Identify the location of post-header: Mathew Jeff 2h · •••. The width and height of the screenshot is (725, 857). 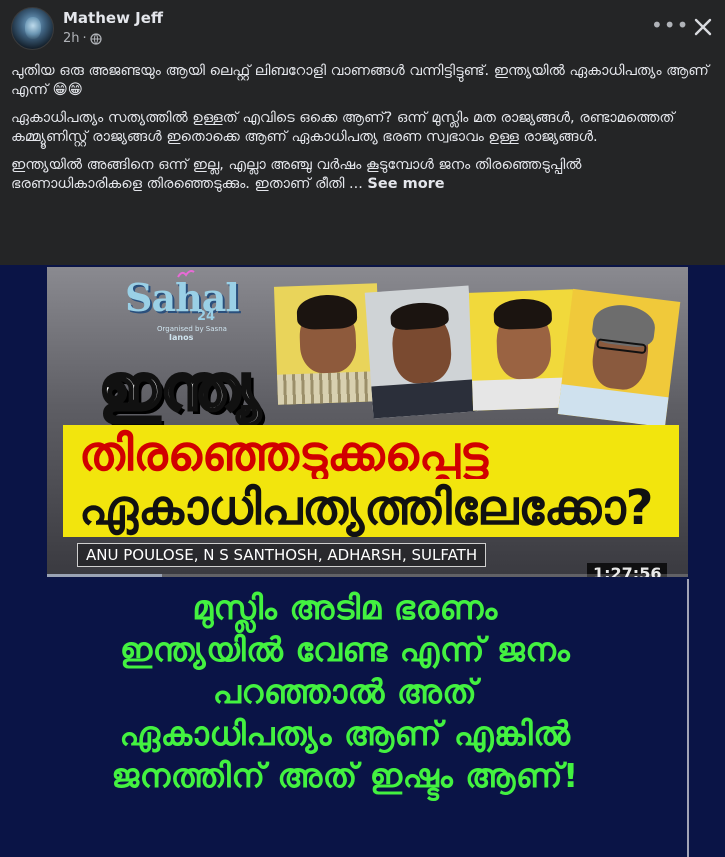
(362, 30).